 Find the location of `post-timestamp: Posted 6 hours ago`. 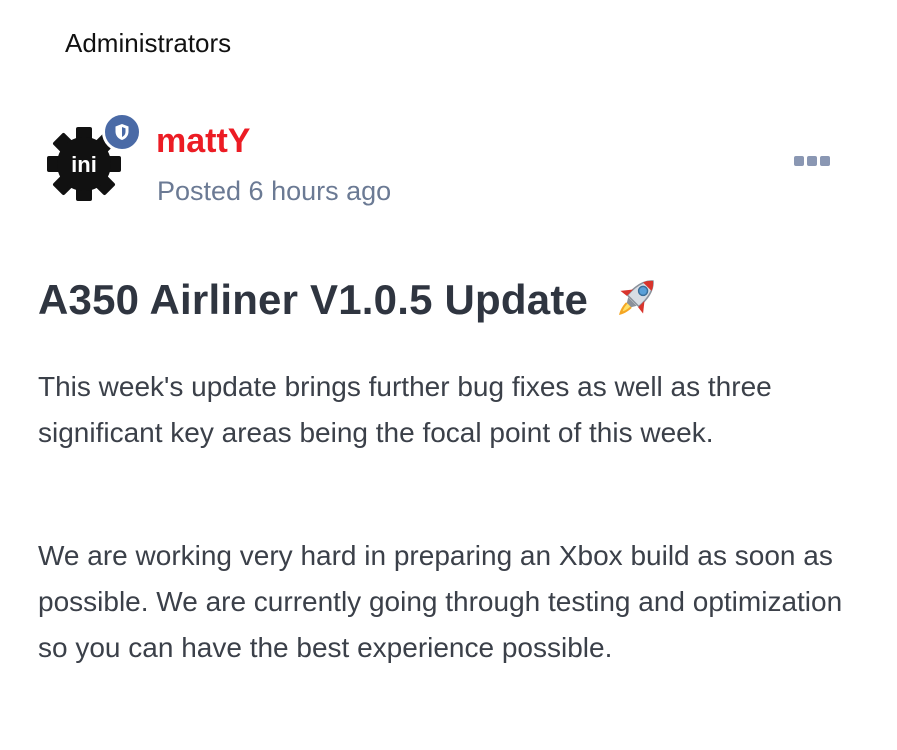

post-timestamp: Posted 6 hours ago is located at coordinates (274, 191).